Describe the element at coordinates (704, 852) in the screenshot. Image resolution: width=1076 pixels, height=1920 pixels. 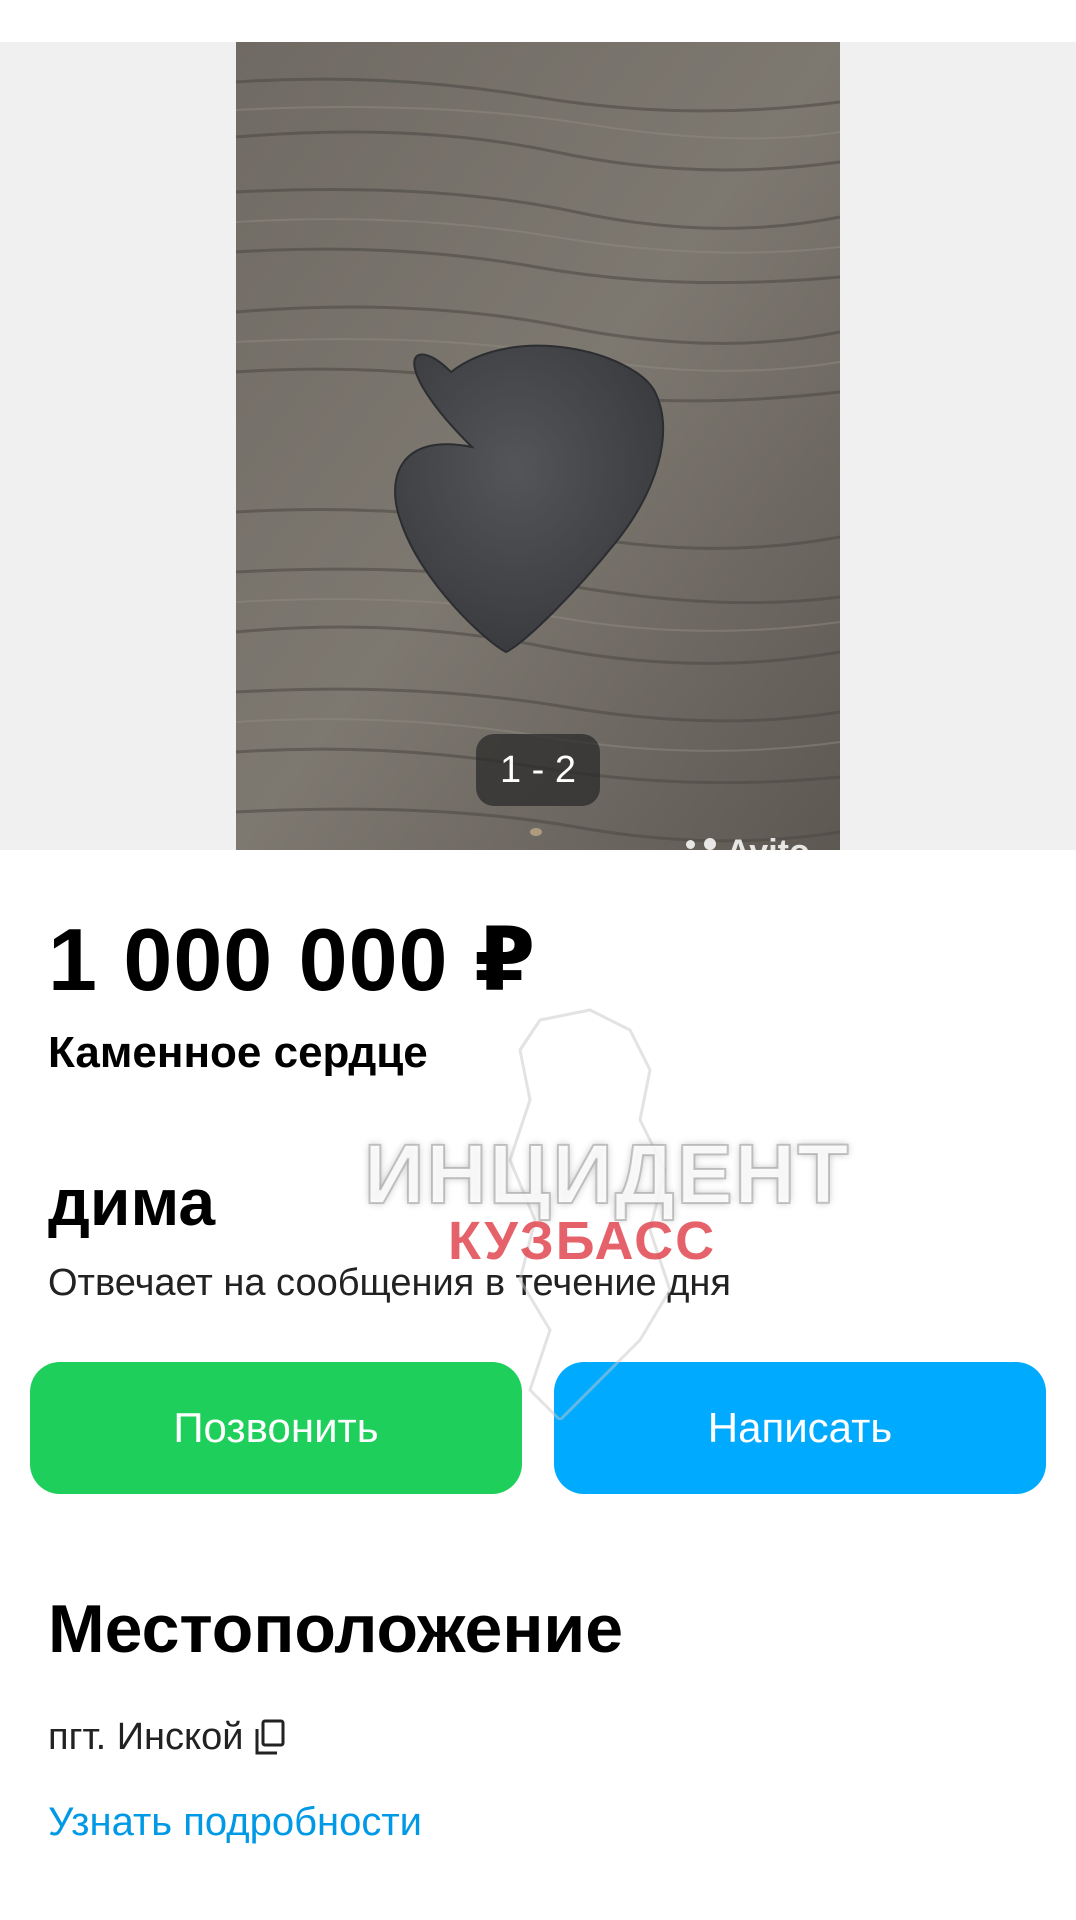
I see `avito-logo-icon` at that location.